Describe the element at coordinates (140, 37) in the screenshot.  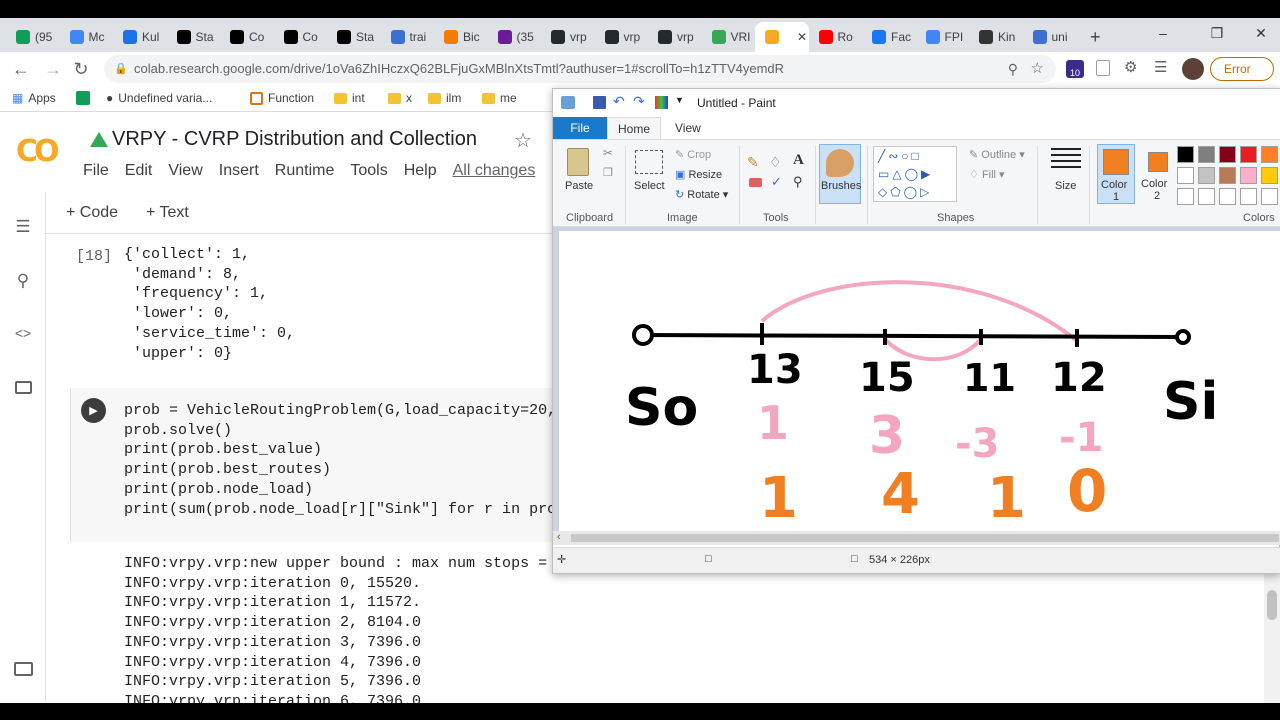
I see `browser-tab: Kul` at that location.